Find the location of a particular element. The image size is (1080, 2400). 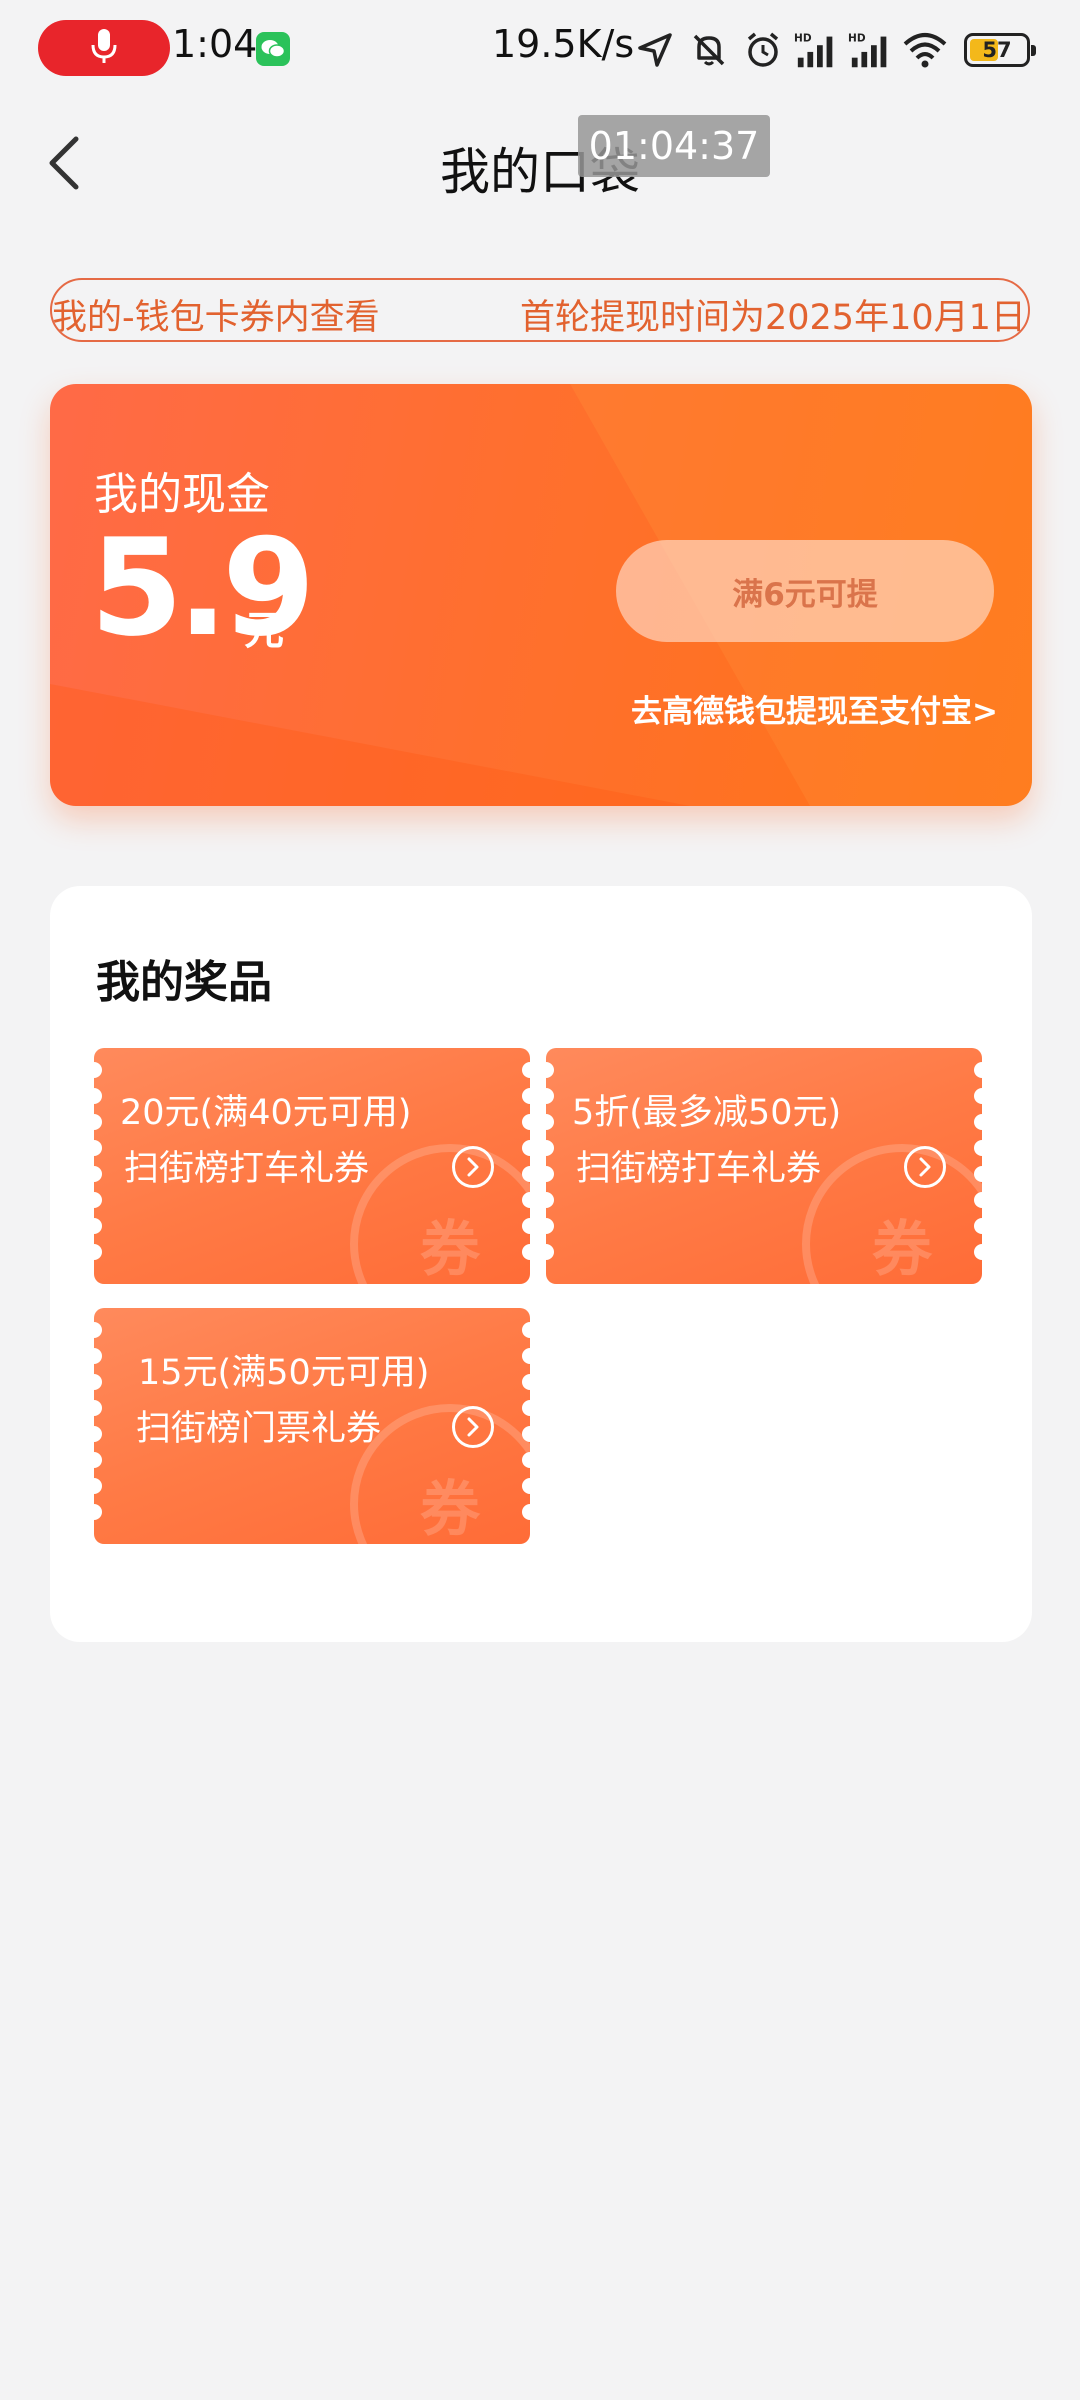

coupon-card: 券 20元(满40元可用) 扫街榜打车礼券 is located at coordinates (312, 1166).